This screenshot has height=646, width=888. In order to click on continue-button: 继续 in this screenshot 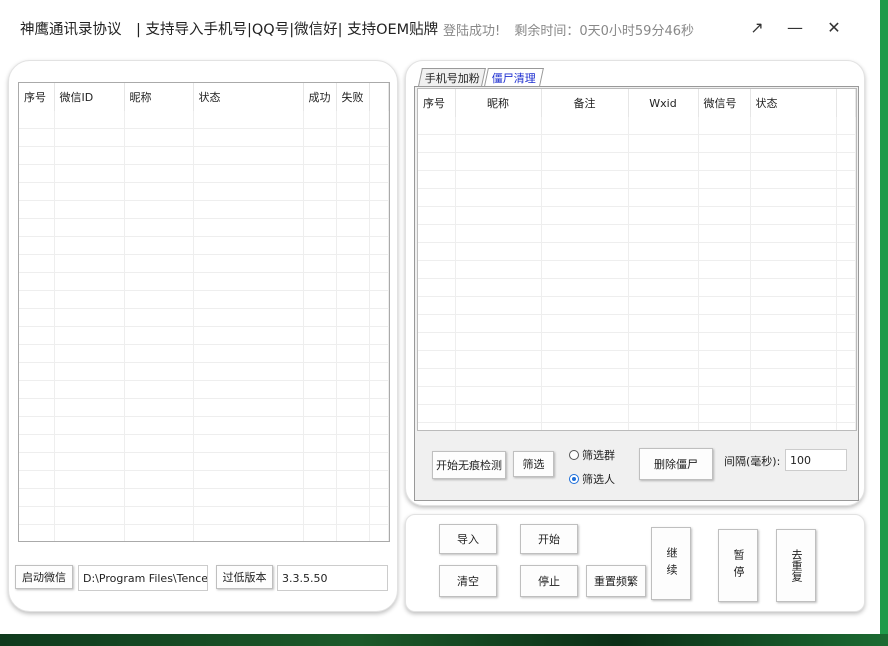, I will do `click(671, 563)`.